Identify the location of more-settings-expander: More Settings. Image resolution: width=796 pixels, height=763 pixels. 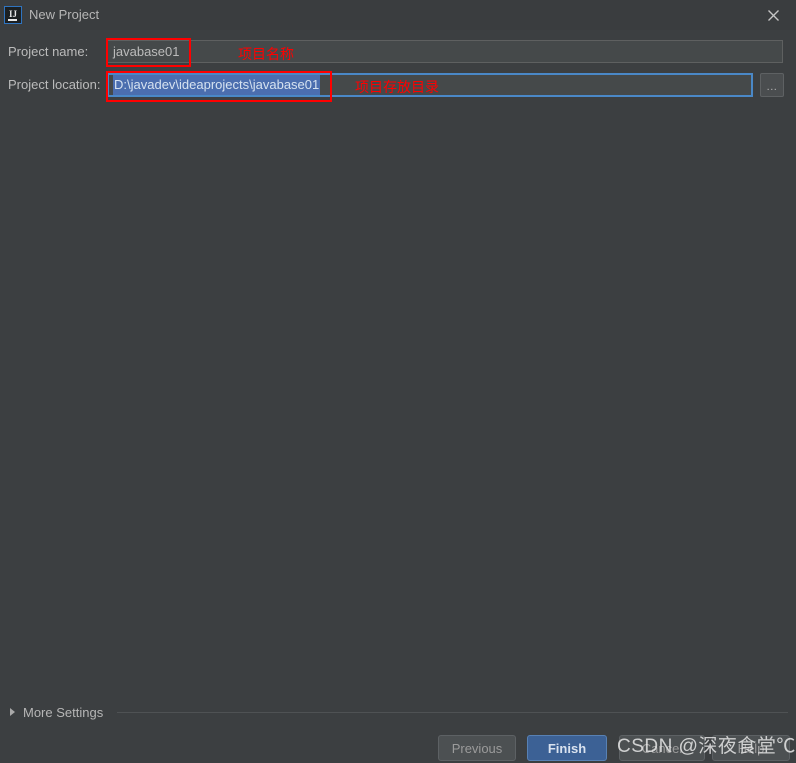
(56, 712).